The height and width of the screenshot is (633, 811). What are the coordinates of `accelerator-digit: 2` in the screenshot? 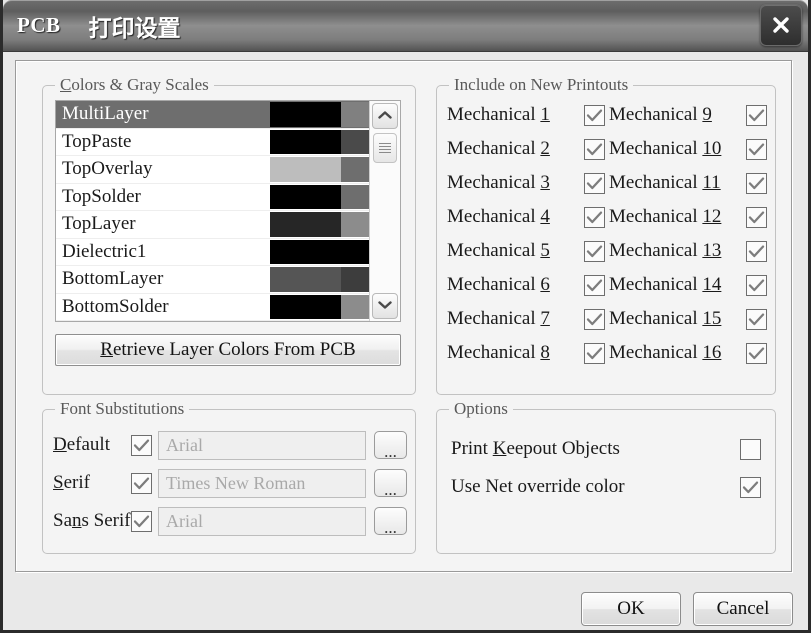 It's located at (545, 148).